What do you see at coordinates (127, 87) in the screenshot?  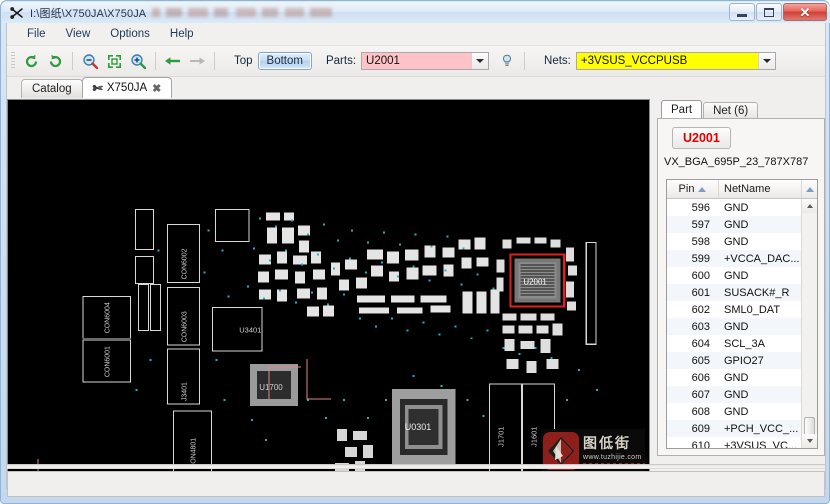 I see `tab-x750ja: ✄ X750JA ✖` at bounding box center [127, 87].